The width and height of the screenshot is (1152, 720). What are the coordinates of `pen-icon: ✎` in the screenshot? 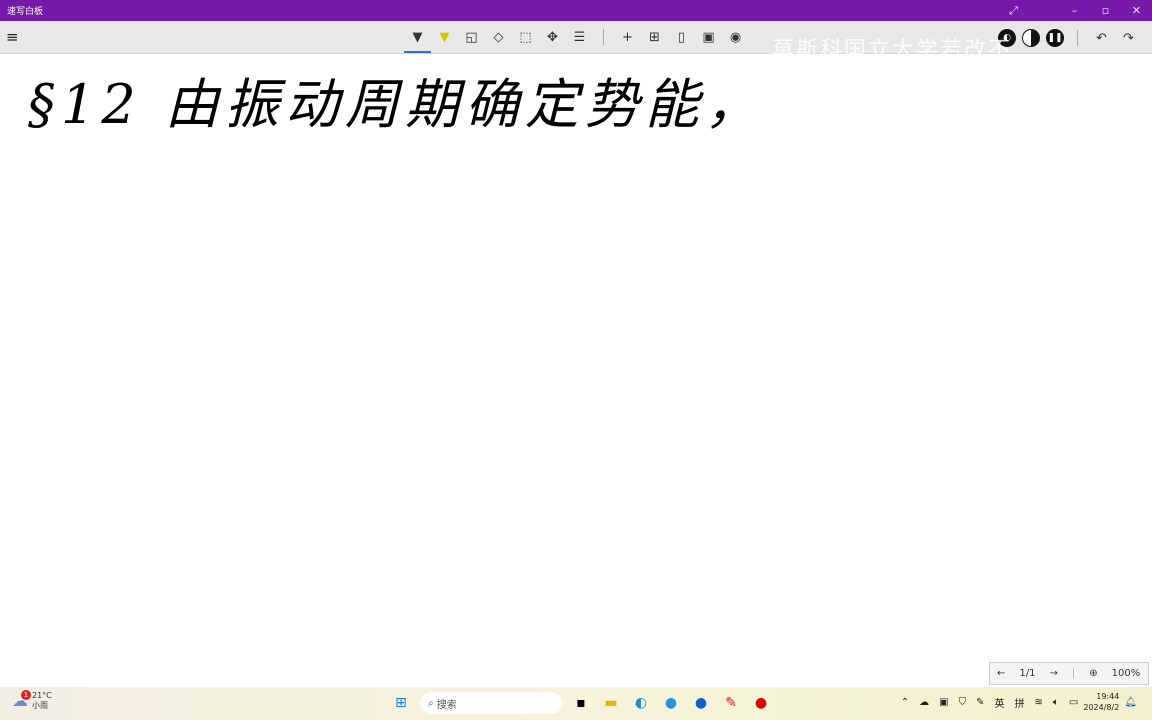 It's located at (980, 702).